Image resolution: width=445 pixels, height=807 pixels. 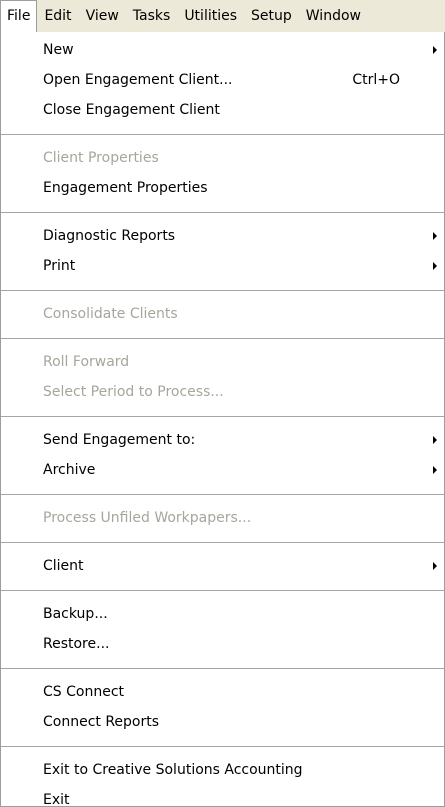 What do you see at coordinates (222, 236) in the screenshot?
I see `menu-item-diagnostic-reports: Diagnostic Reports` at bounding box center [222, 236].